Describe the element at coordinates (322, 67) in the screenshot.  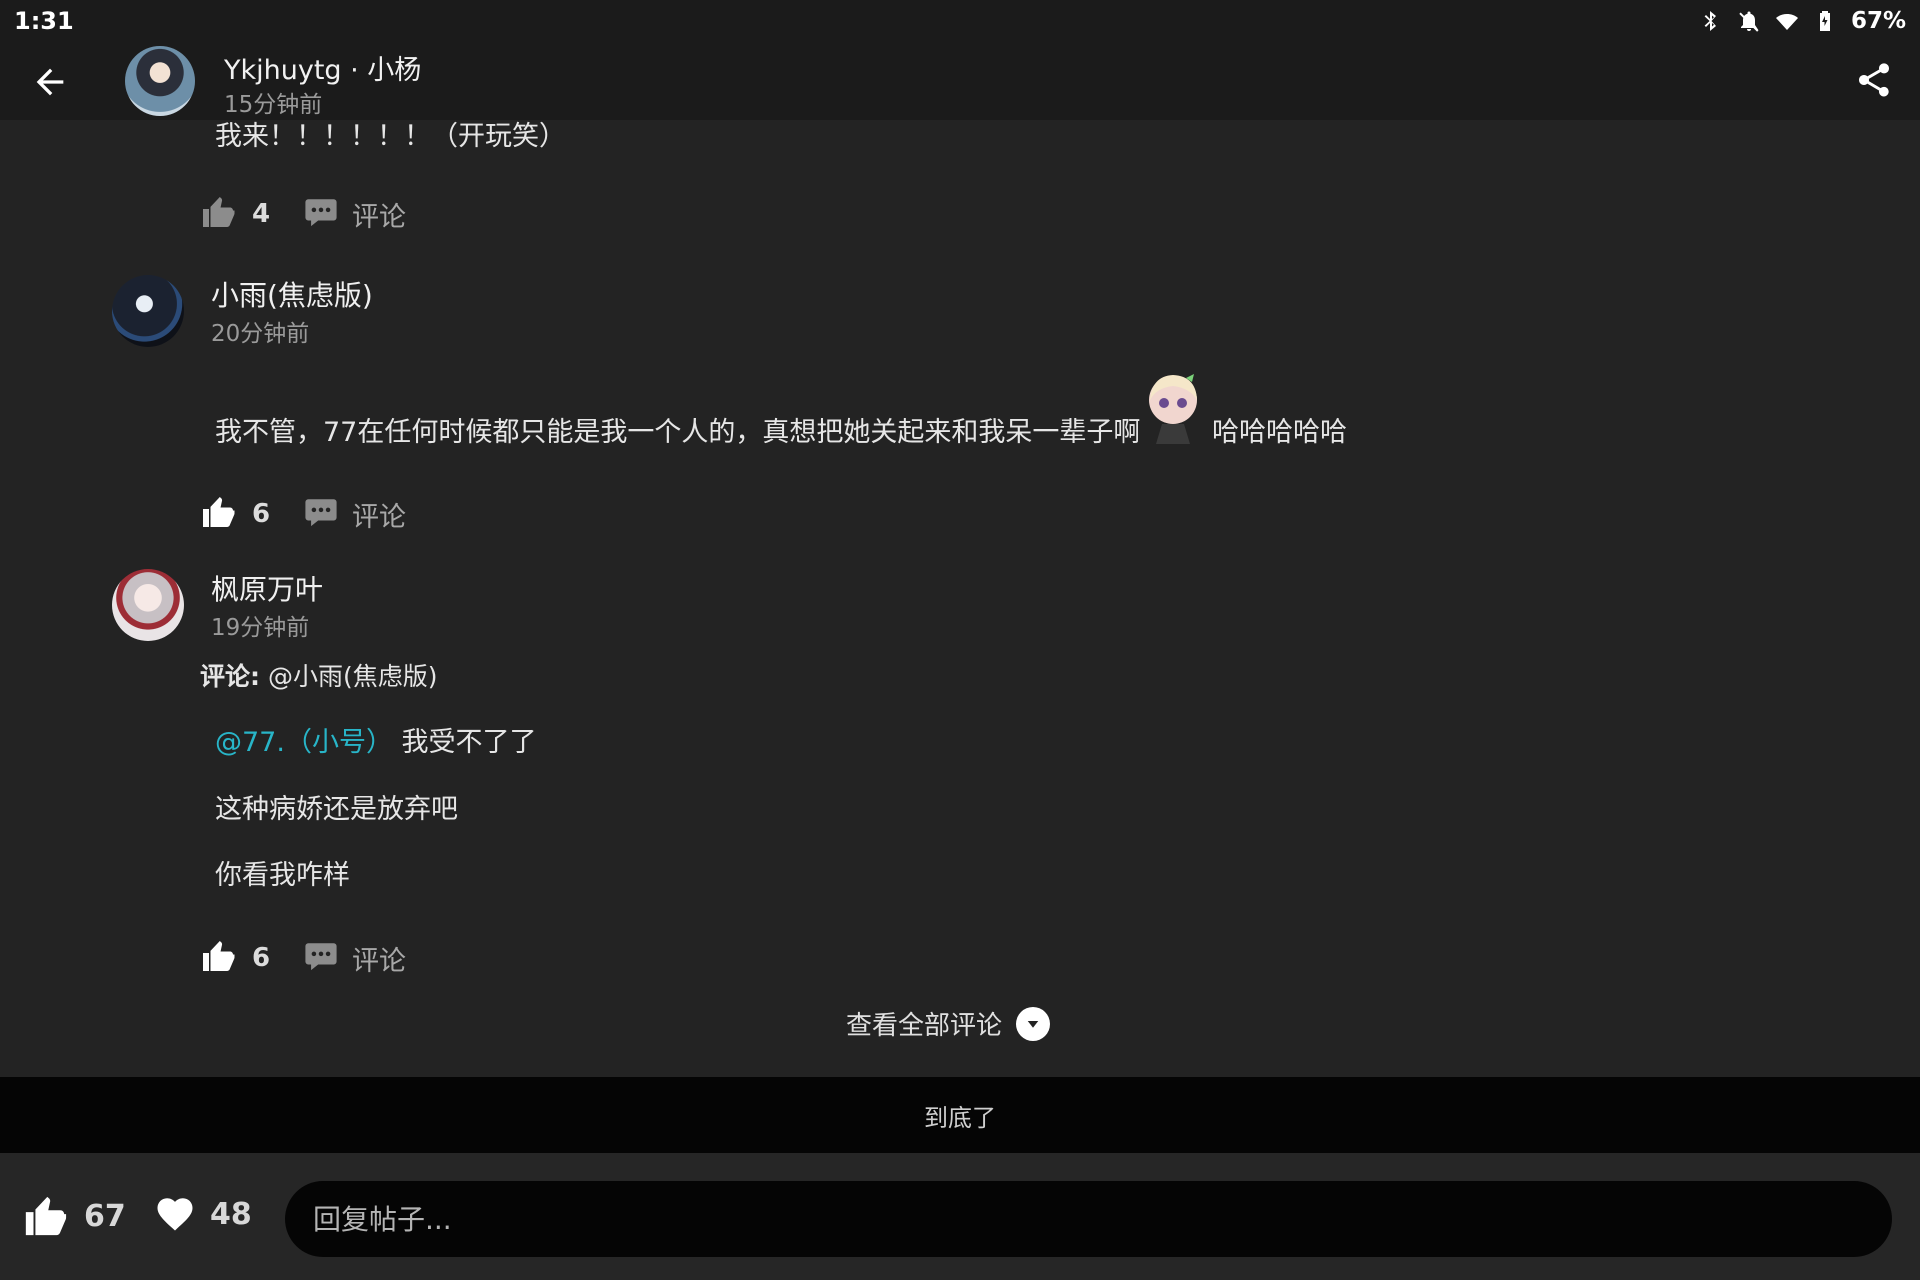
I see `author-name: Ykjhuytg · 小杨` at that location.